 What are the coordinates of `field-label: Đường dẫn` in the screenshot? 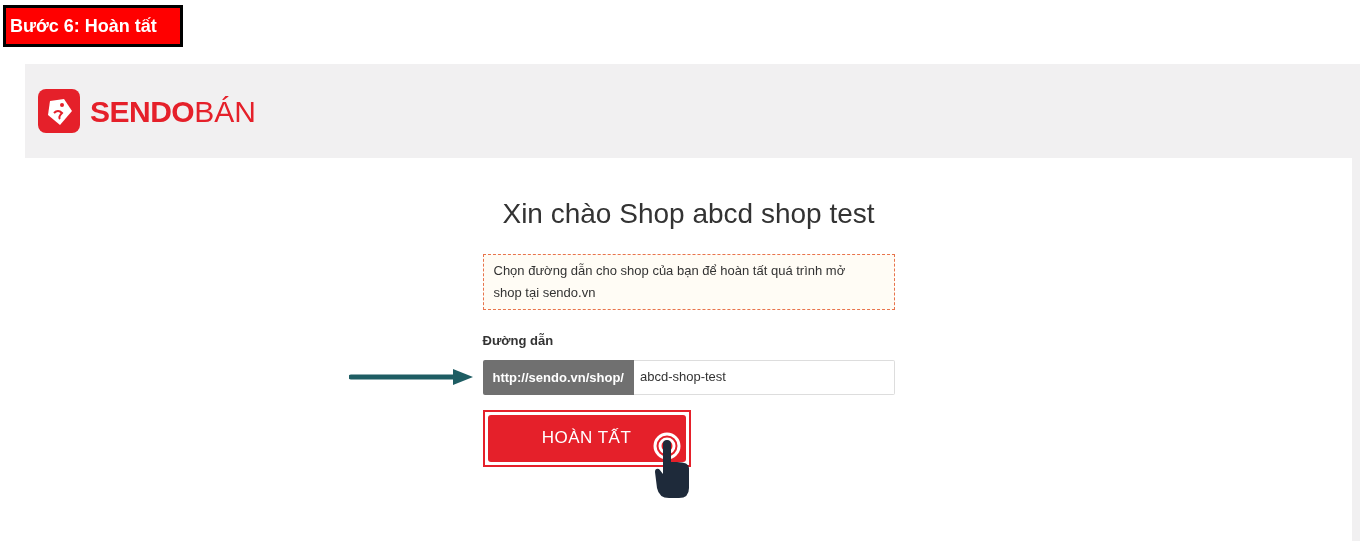 It's located at (518, 341).